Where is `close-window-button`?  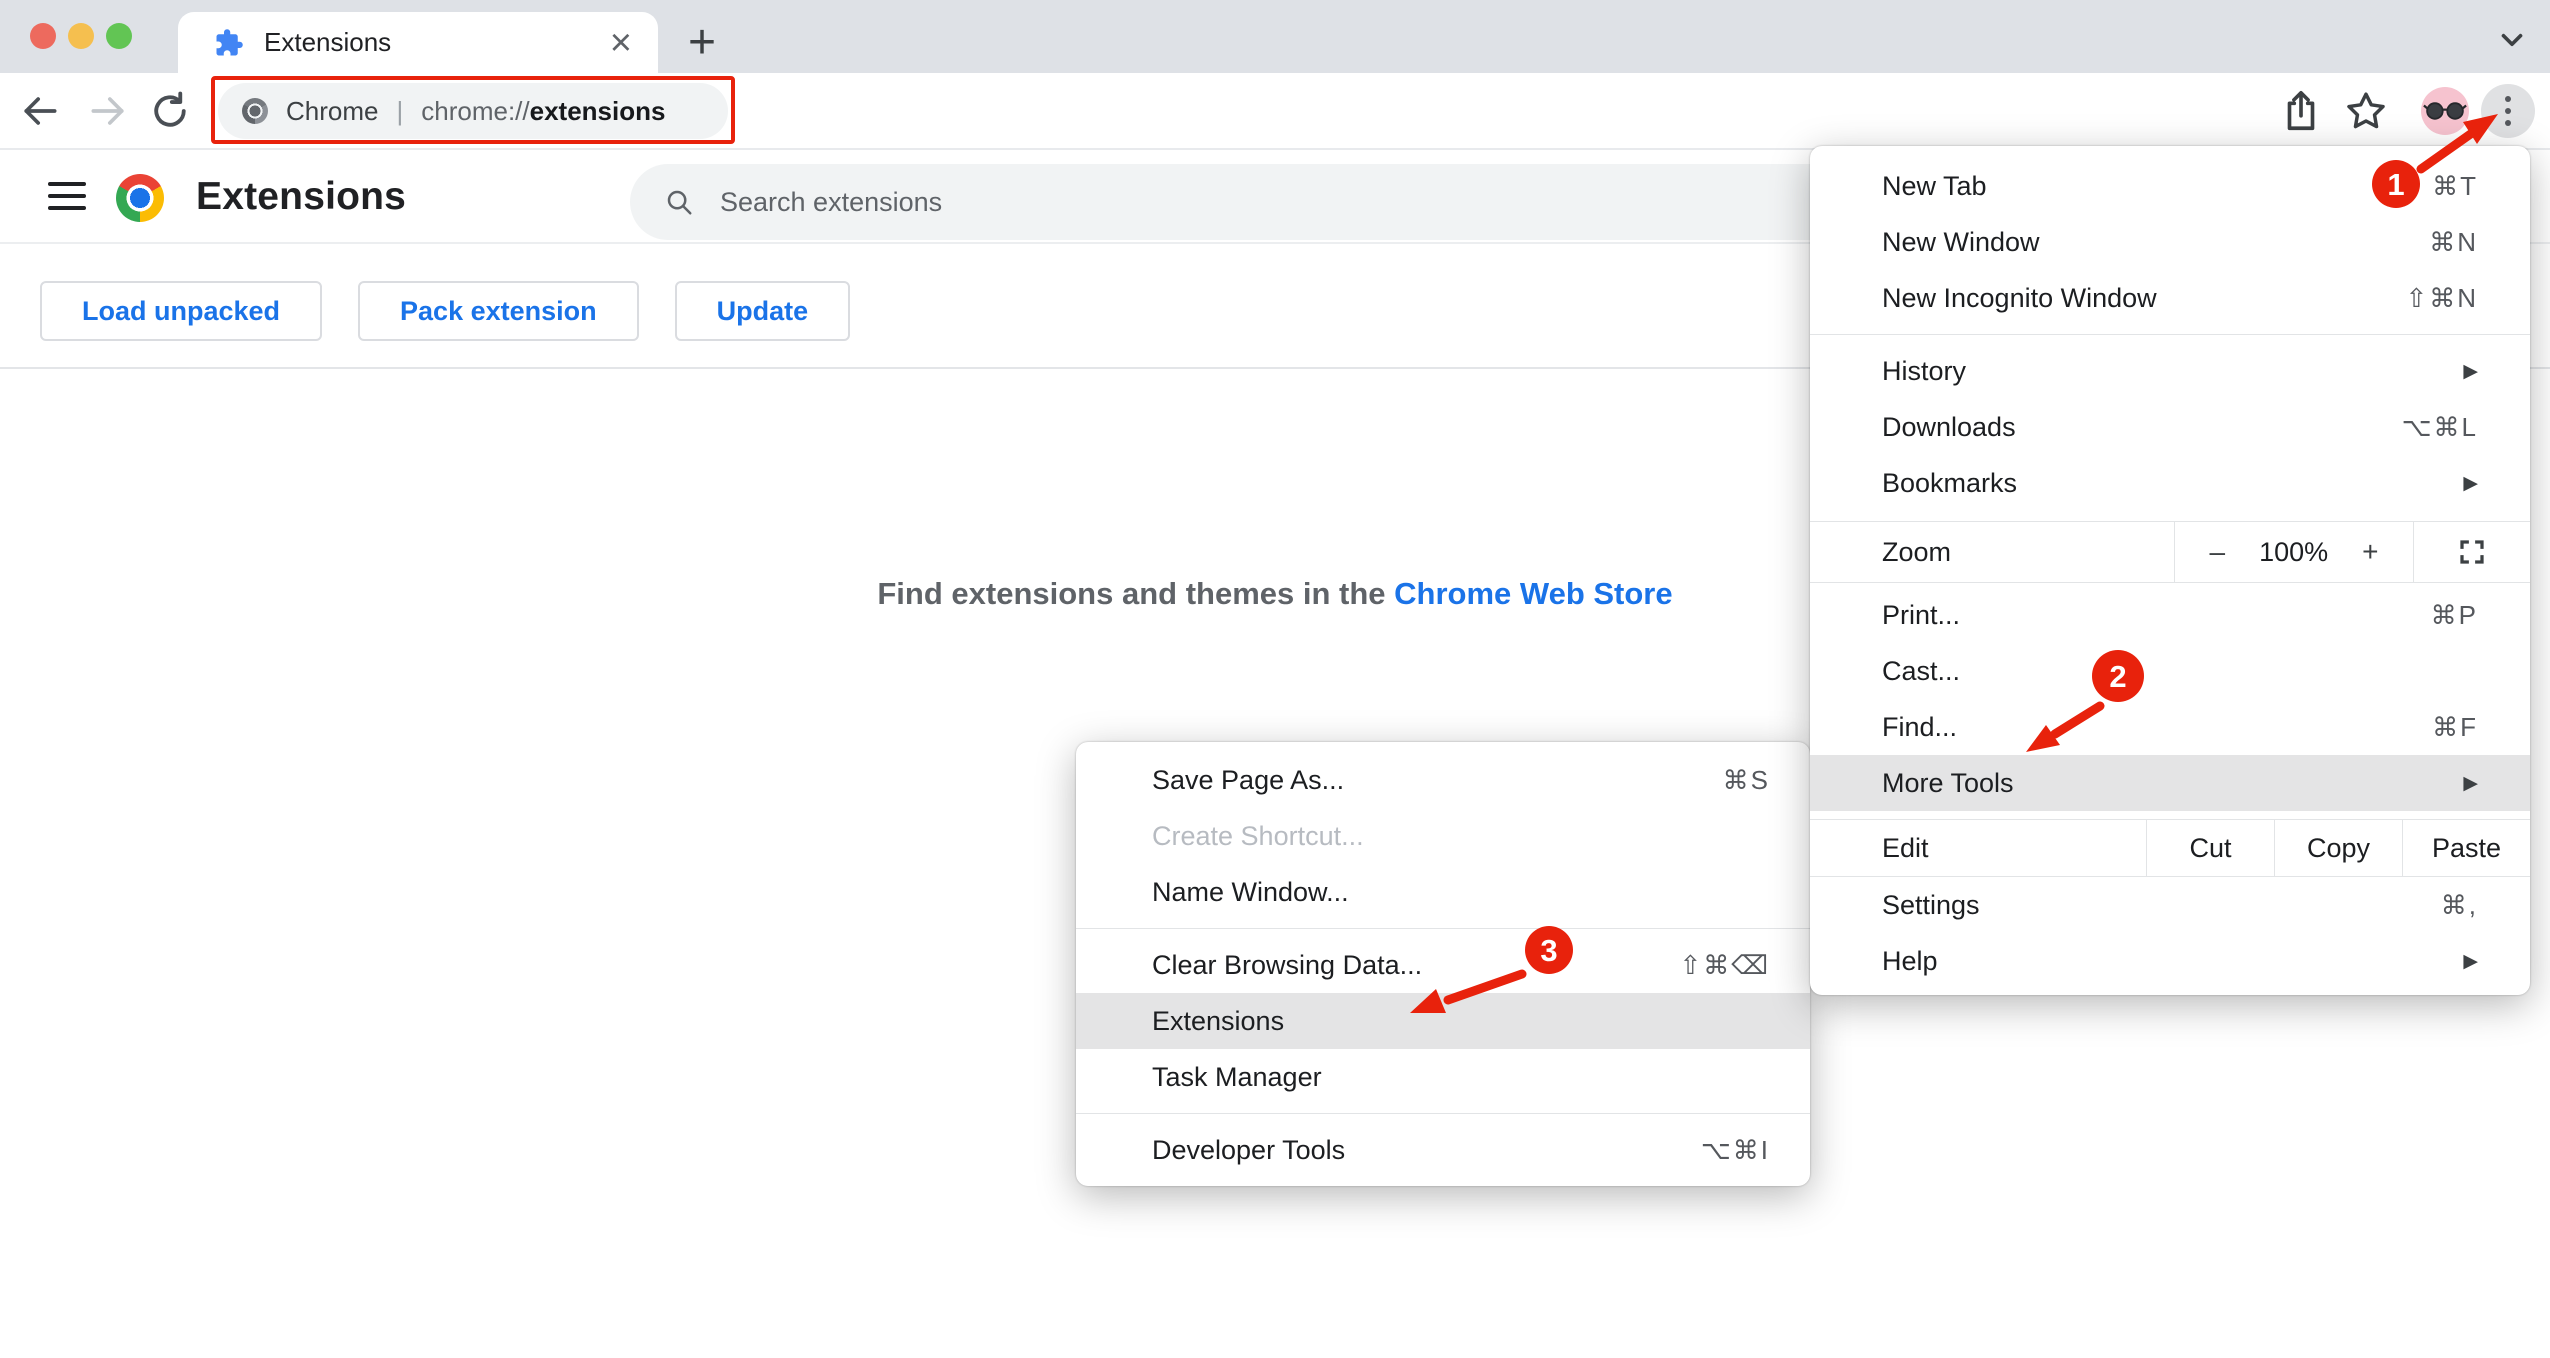 close-window-button is located at coordinates (43, 36).